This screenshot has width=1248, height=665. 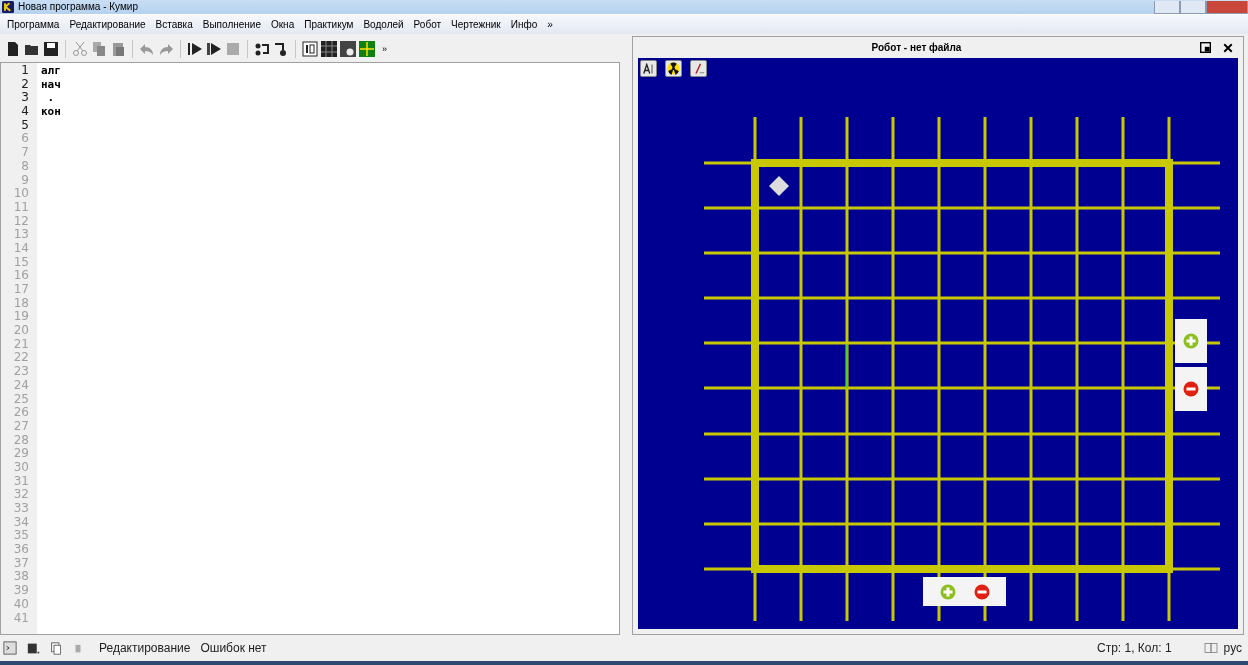 I want to click on line-number: 21, so click(x=21, y=344).